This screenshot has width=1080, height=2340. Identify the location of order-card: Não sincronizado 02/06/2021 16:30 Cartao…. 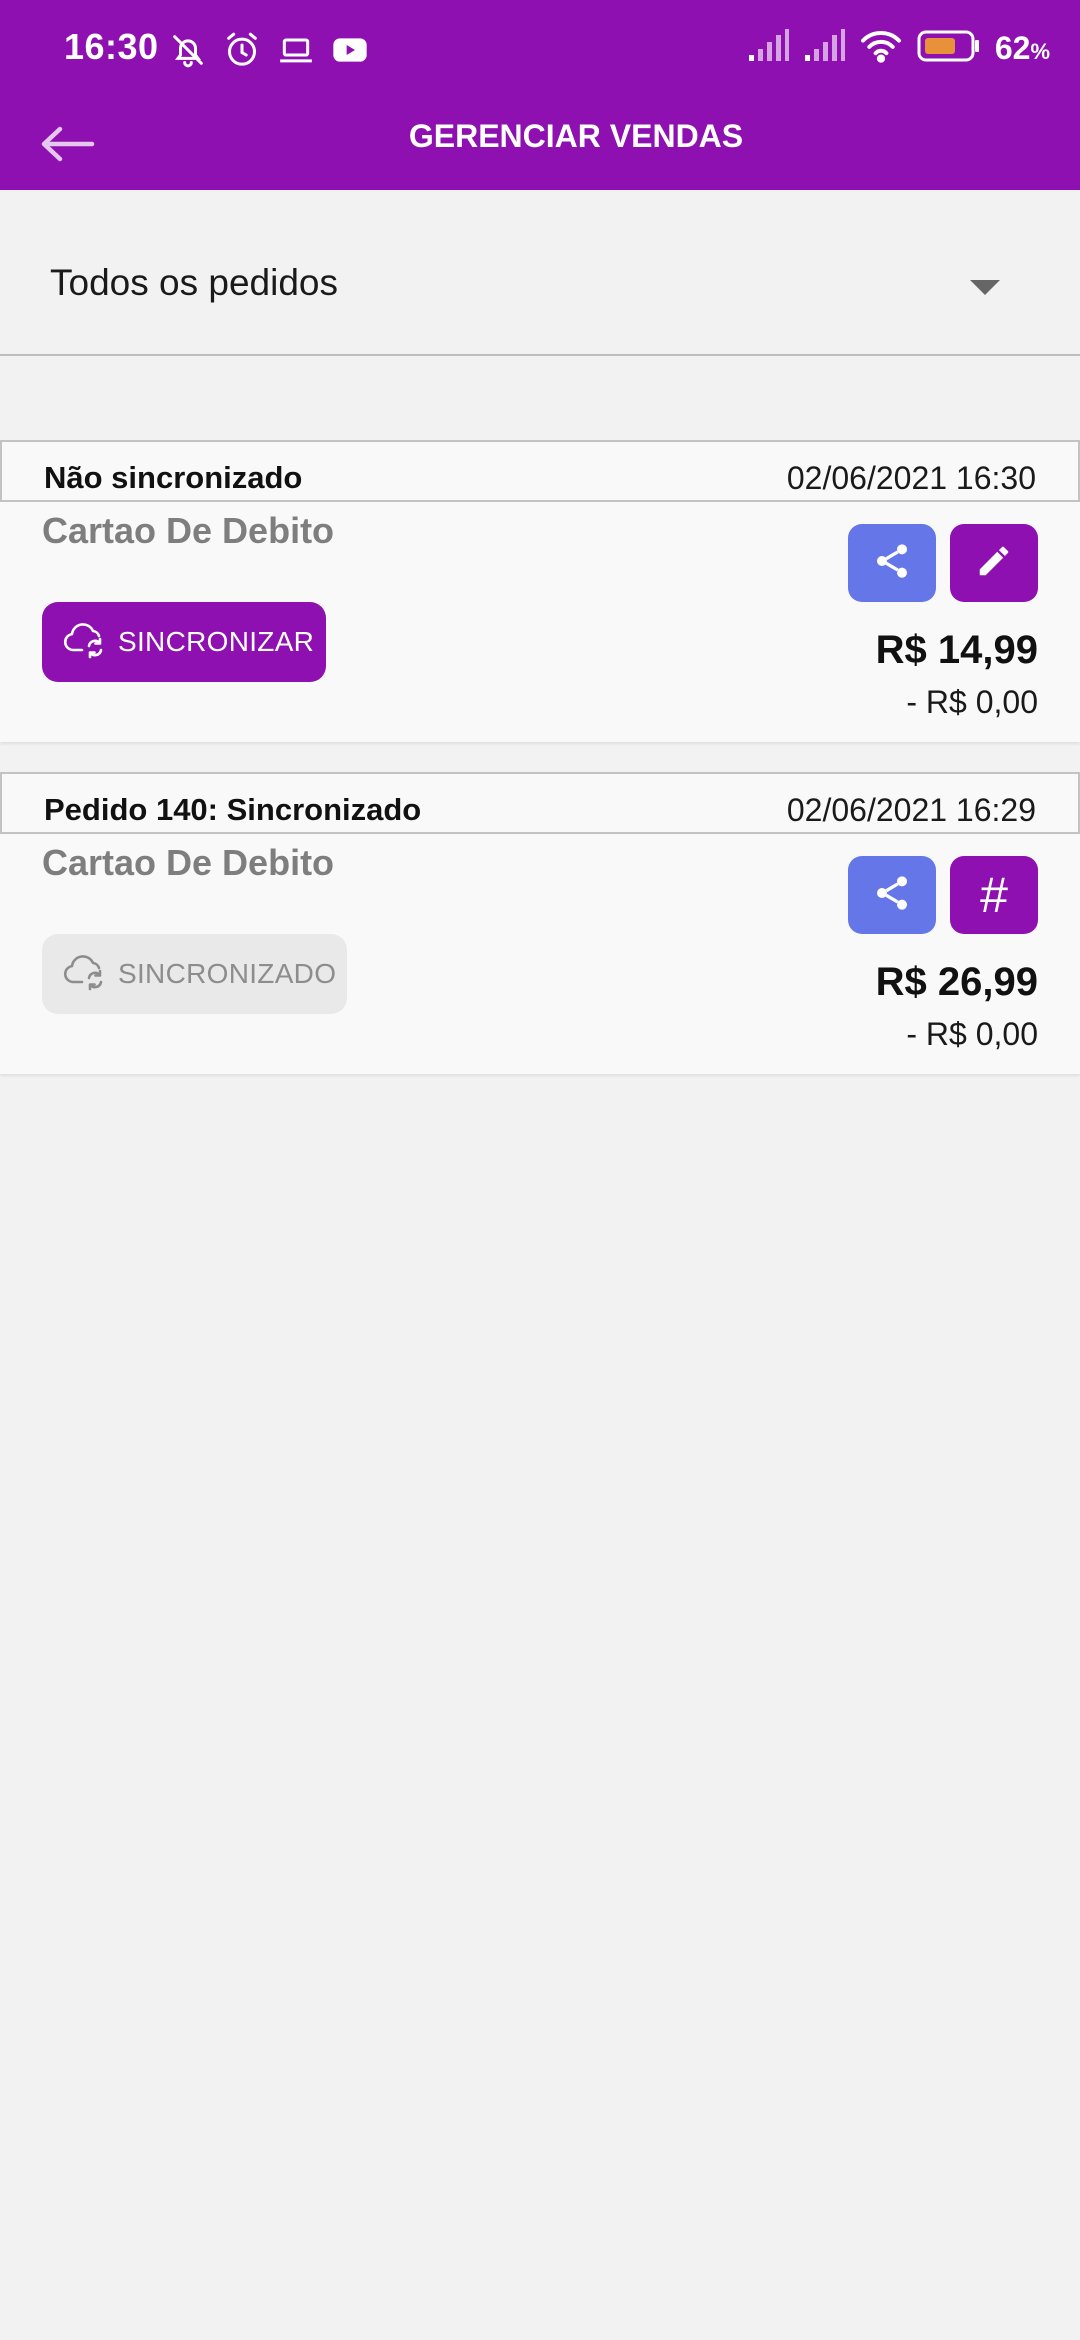
(540, 591).